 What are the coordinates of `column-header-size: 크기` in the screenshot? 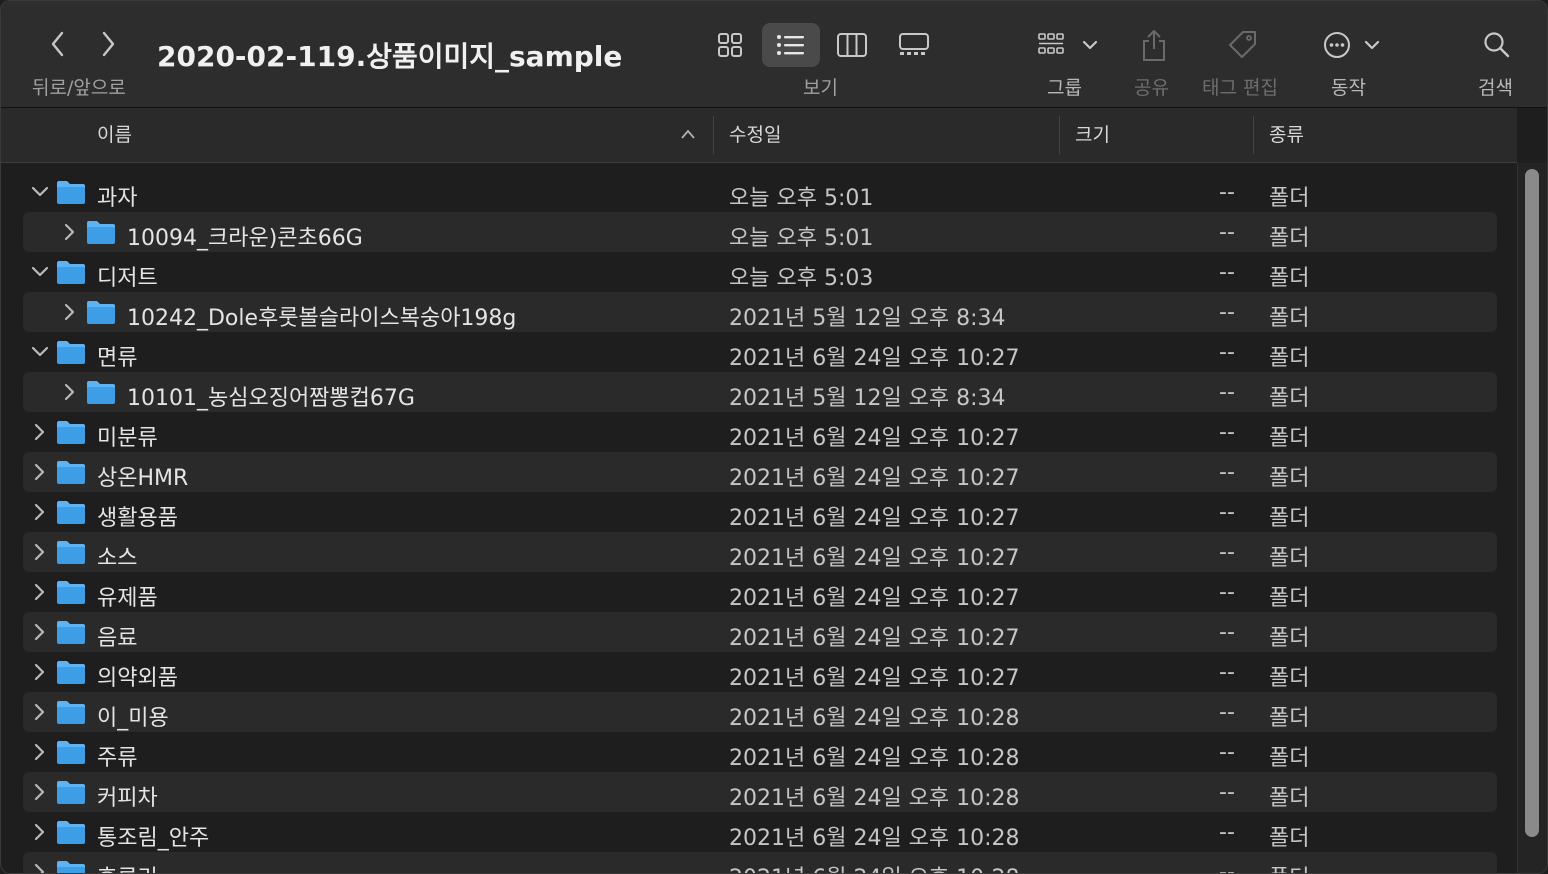 It's located at (1092, 133).